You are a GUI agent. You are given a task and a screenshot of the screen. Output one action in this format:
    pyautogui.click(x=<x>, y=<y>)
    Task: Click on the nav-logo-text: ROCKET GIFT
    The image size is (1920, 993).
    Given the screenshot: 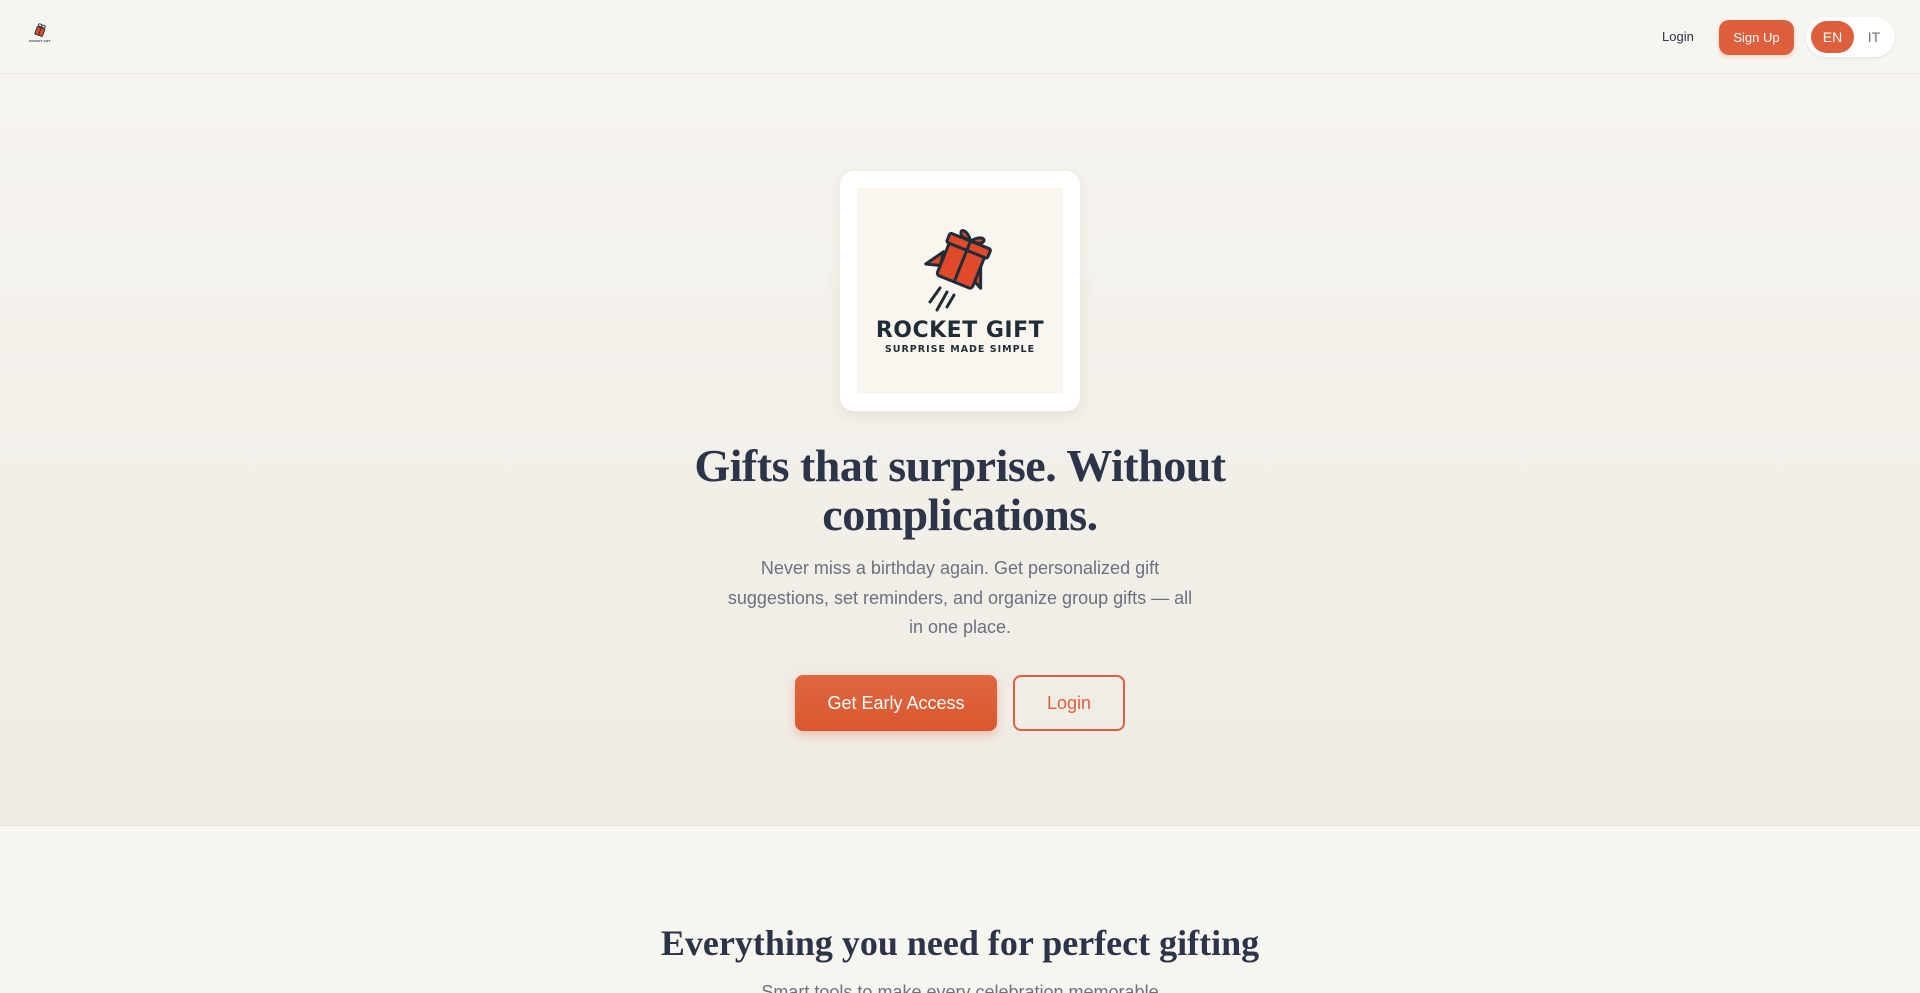 What is the action you would take?
    pyautogui.click(x=40, y=41)
    